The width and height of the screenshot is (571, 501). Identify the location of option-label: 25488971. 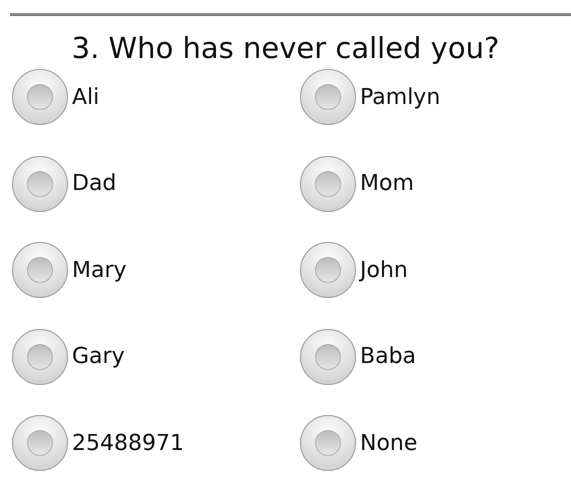
(128, 443).